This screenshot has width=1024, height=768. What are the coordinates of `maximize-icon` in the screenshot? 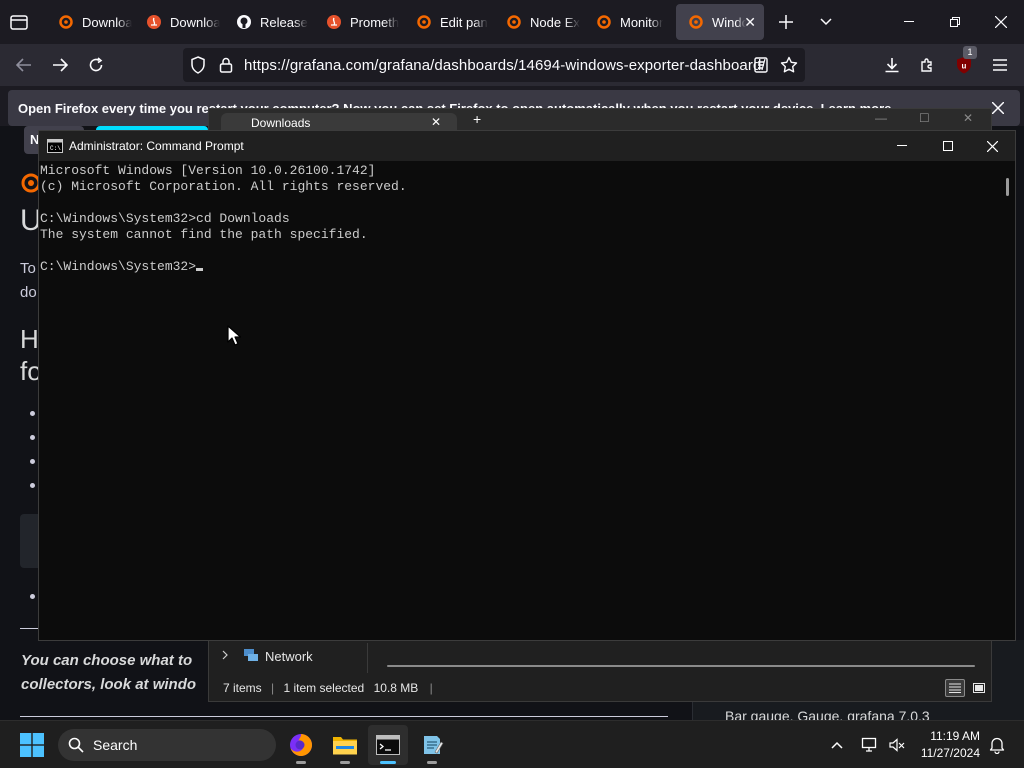 It's located at (948, 146).